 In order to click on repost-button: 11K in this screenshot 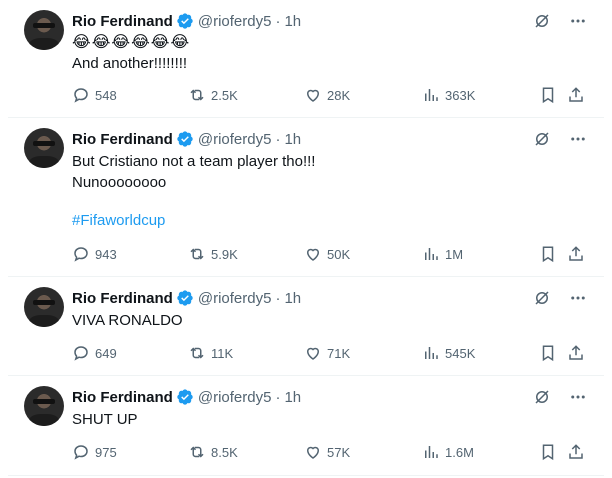, I will do `click(210, 353)`.